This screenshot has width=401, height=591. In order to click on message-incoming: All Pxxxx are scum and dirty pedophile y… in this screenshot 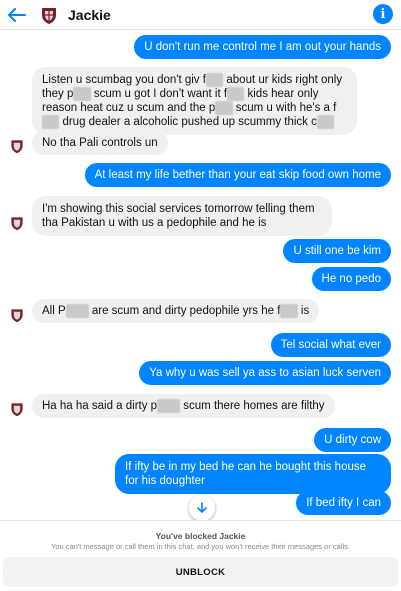, I will do `click(176, 311)`.